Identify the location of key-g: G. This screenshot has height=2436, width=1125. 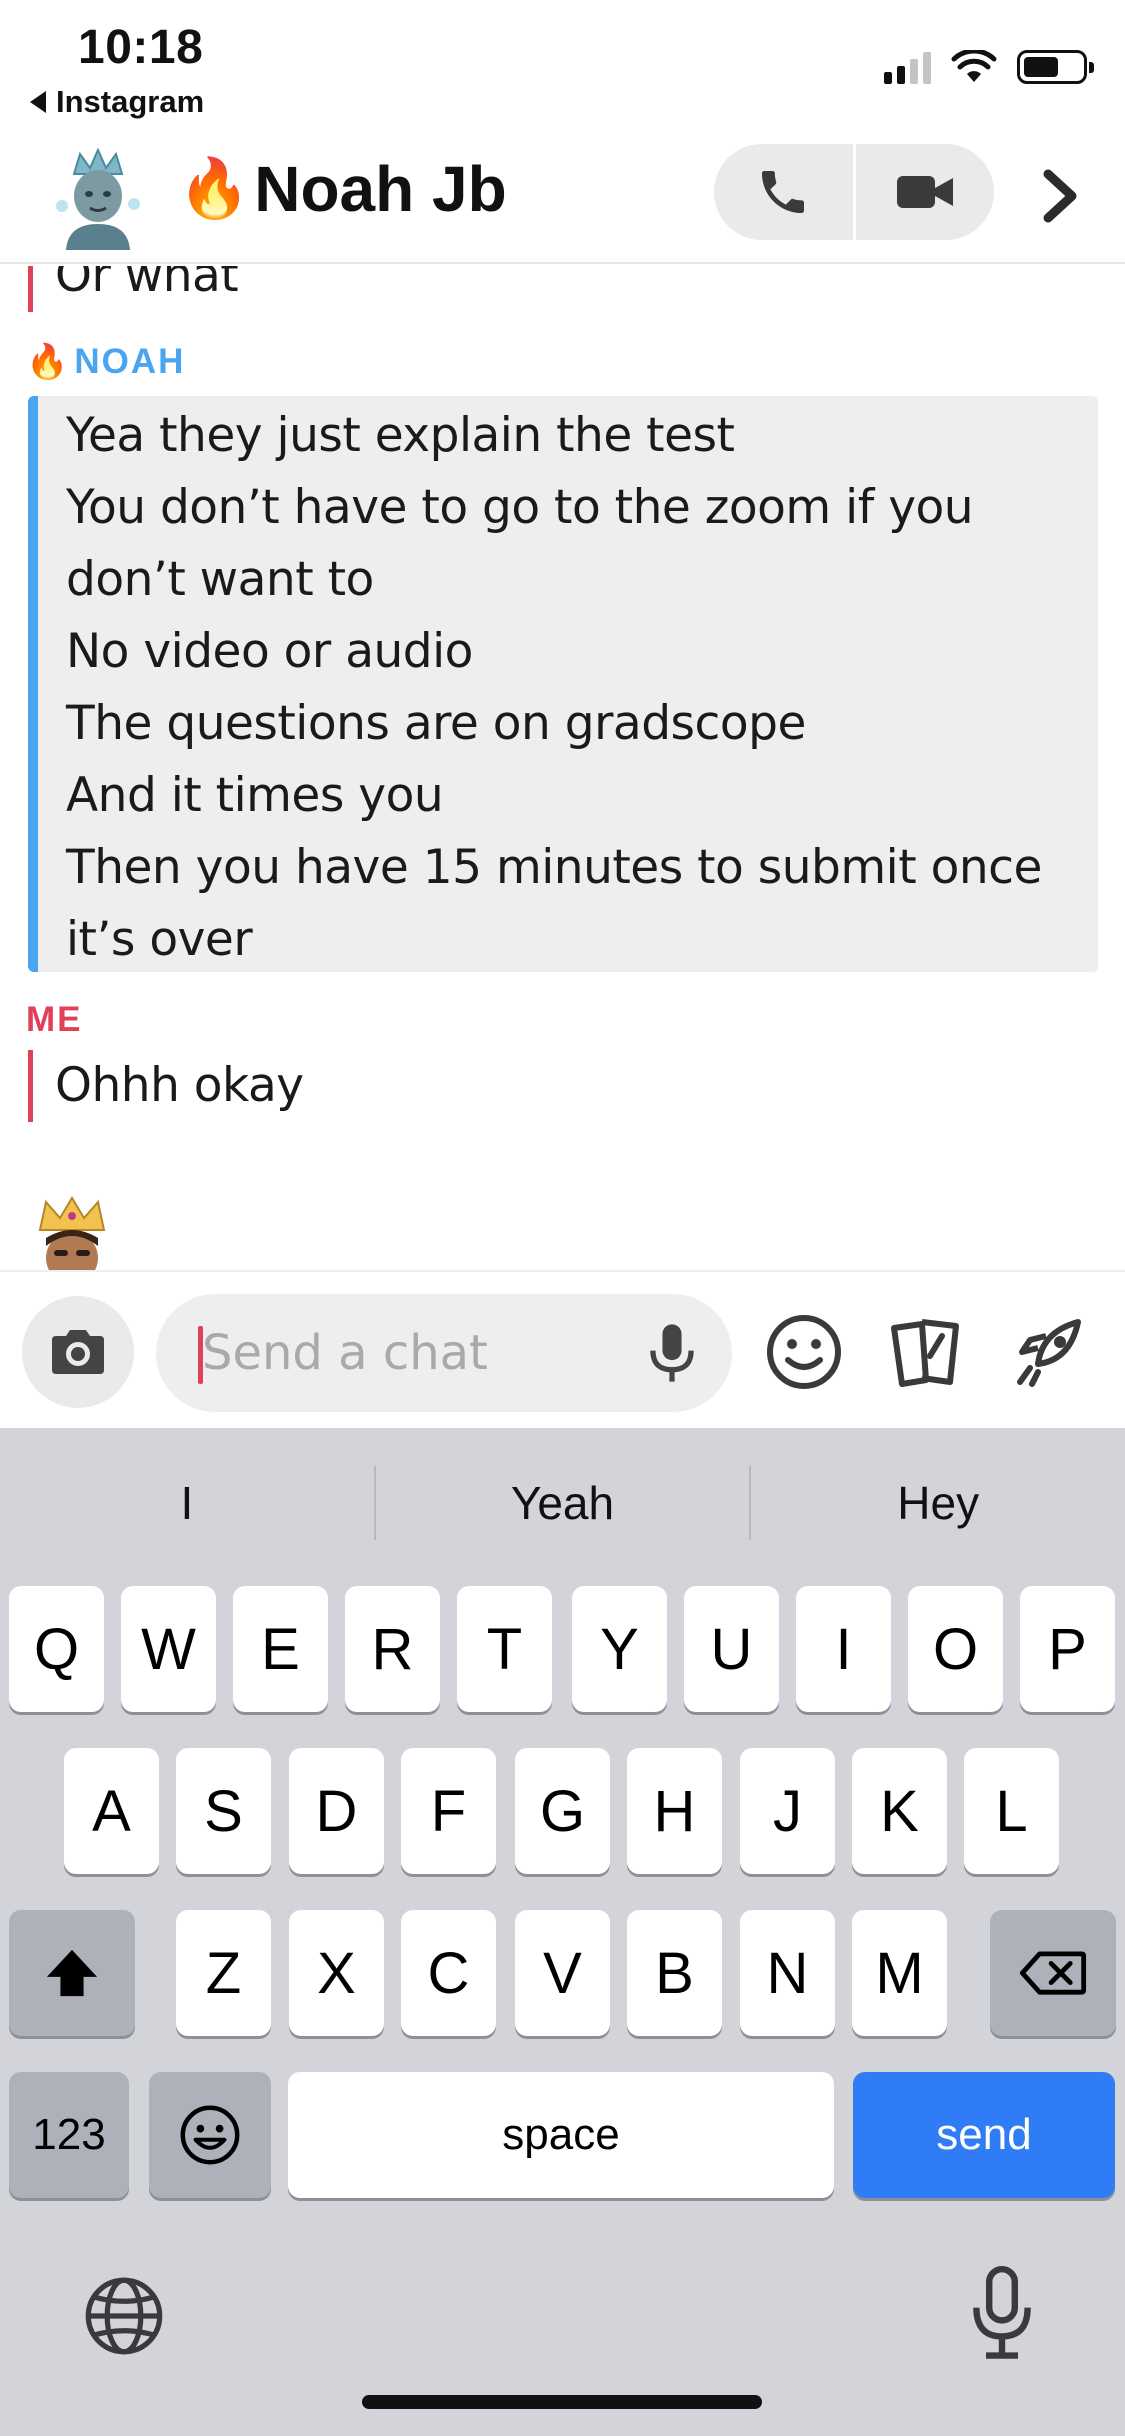
(562, 1811).